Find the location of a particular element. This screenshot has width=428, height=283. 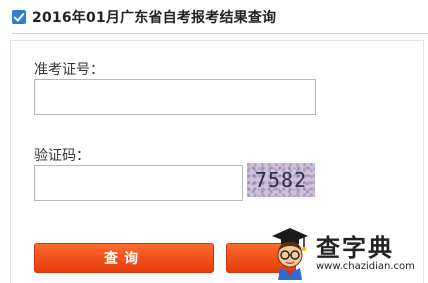

captcha-image: 7582 is located at coordinates (281, 180).